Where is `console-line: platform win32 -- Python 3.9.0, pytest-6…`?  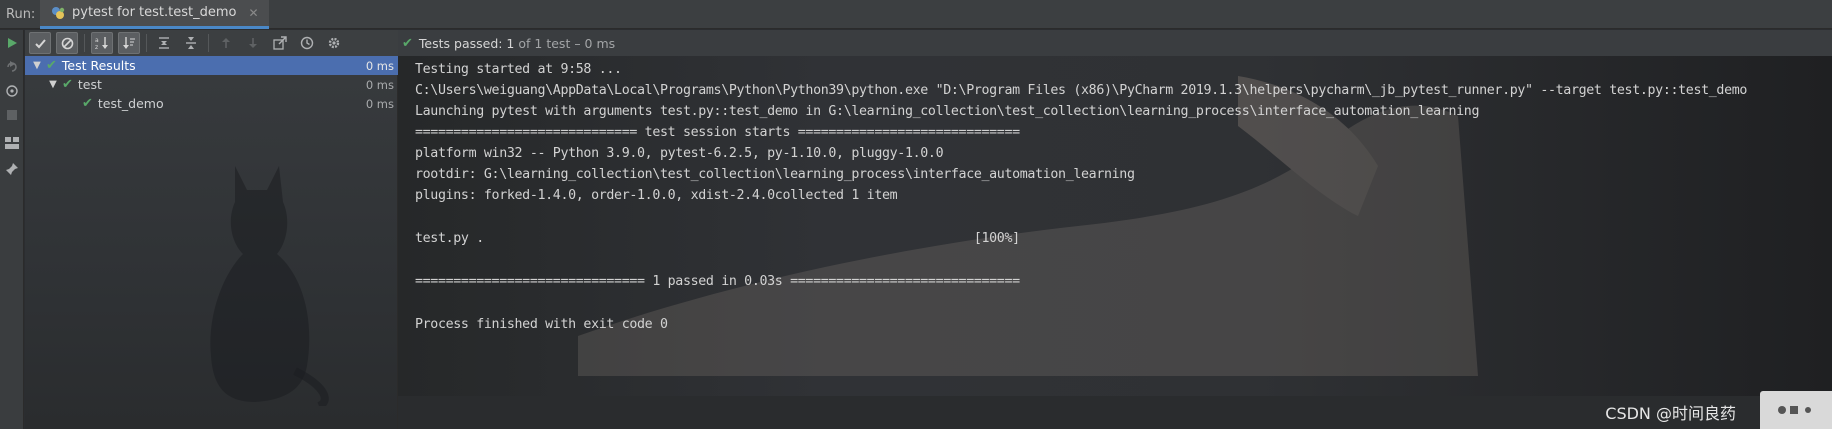
console-line: platform win32 -- Python 3.9.0, pytest-6… is located at coordinates (679, 153).